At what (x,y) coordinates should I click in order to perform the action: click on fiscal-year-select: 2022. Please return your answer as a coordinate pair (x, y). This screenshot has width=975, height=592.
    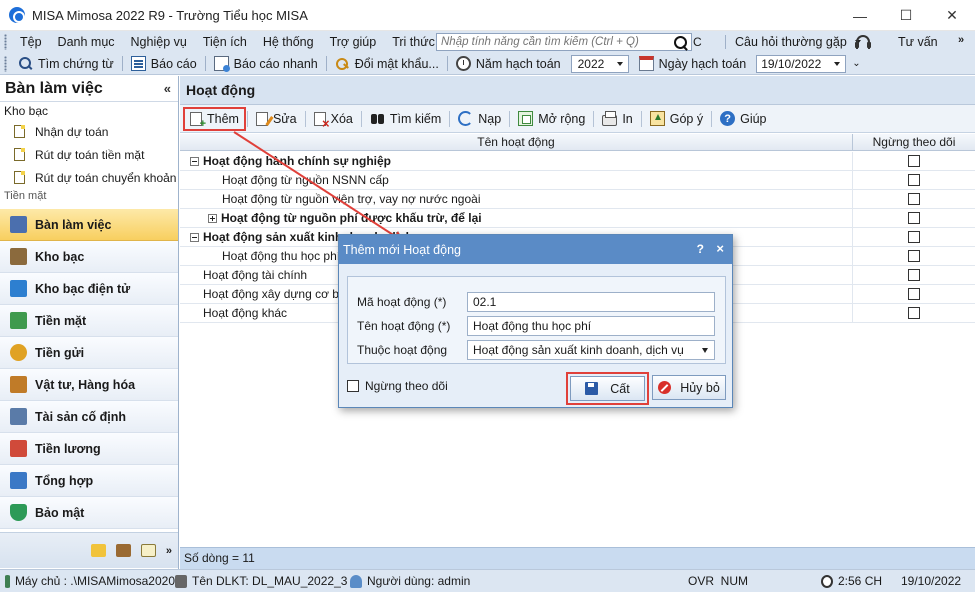
    Looking at the image, I should click on (599, 63).